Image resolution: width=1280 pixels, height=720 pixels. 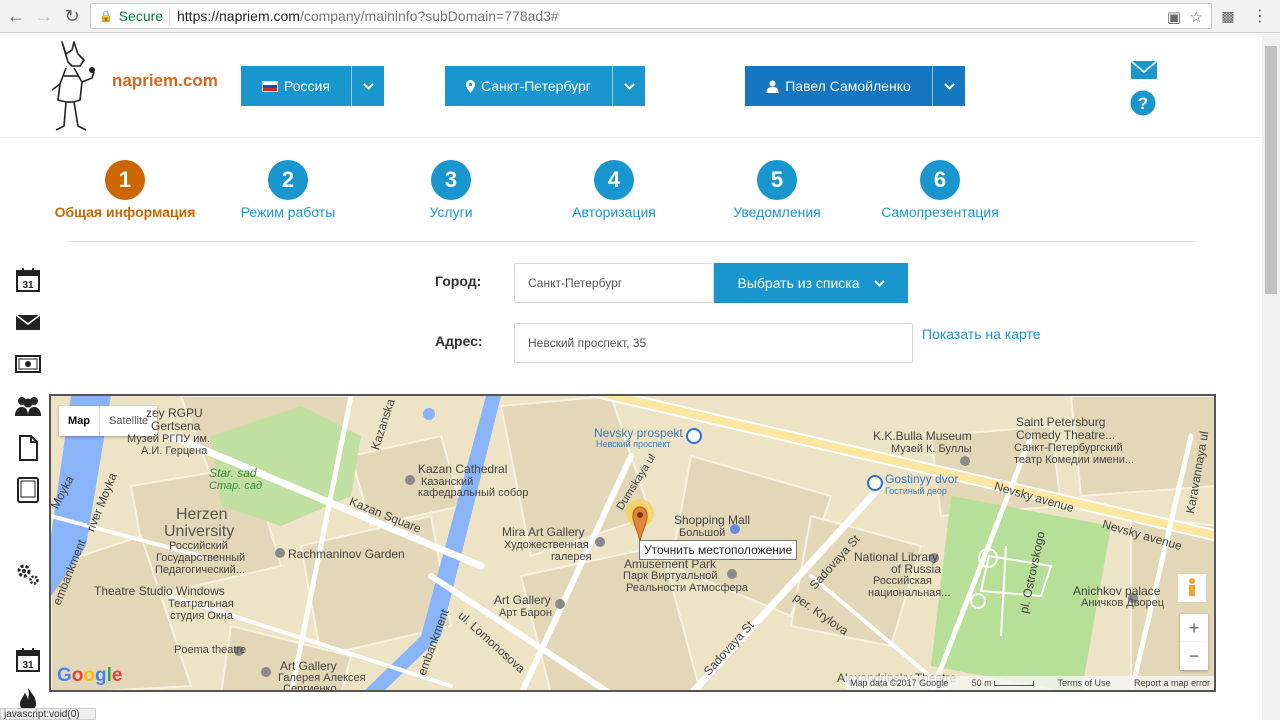 I want to click on city-label: Город:, so click(x=458, y=281).